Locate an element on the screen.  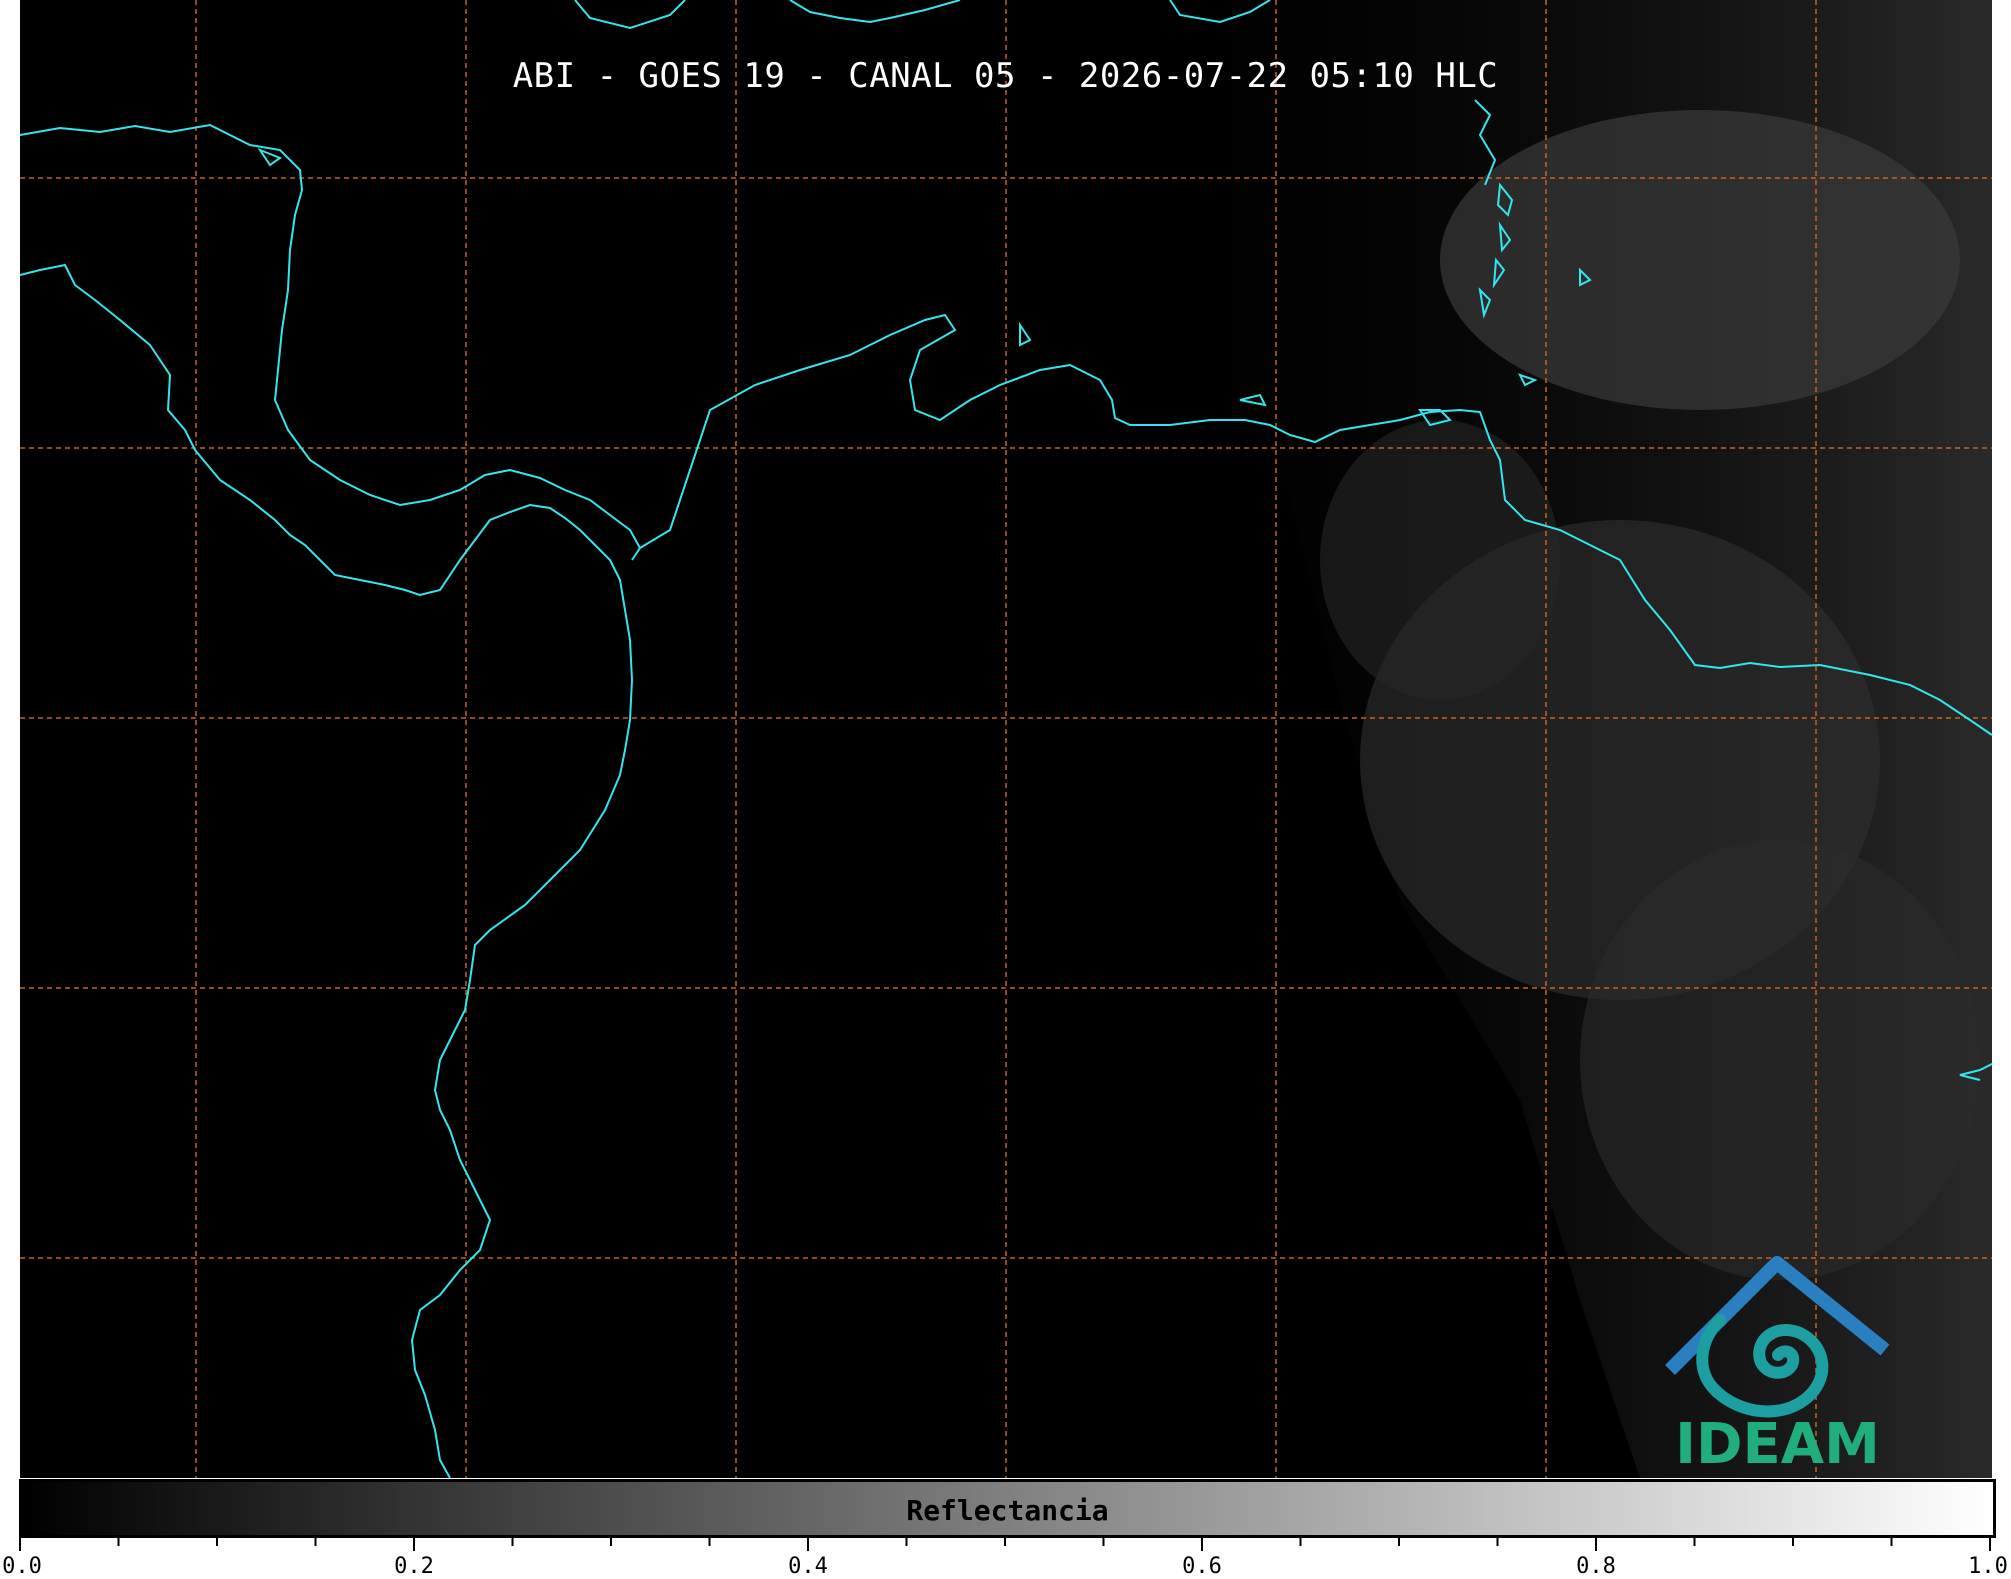
colorbar-tick-label: 0.0 is located at coordinates (22, 1566).